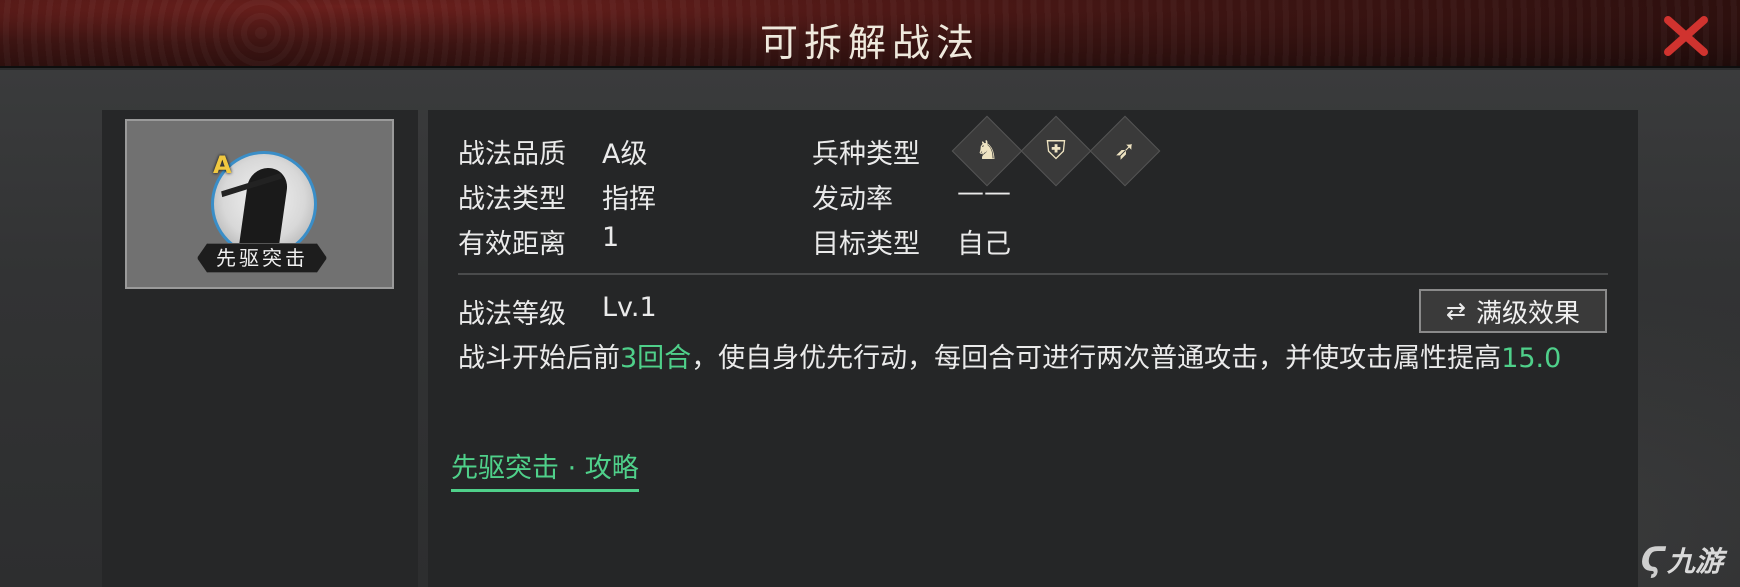 The image size is (1740, 587). What do you see at coordinates (629, 199) in the screenshot?
I see `type-value: 指挥` at bounding box center [629, 199].